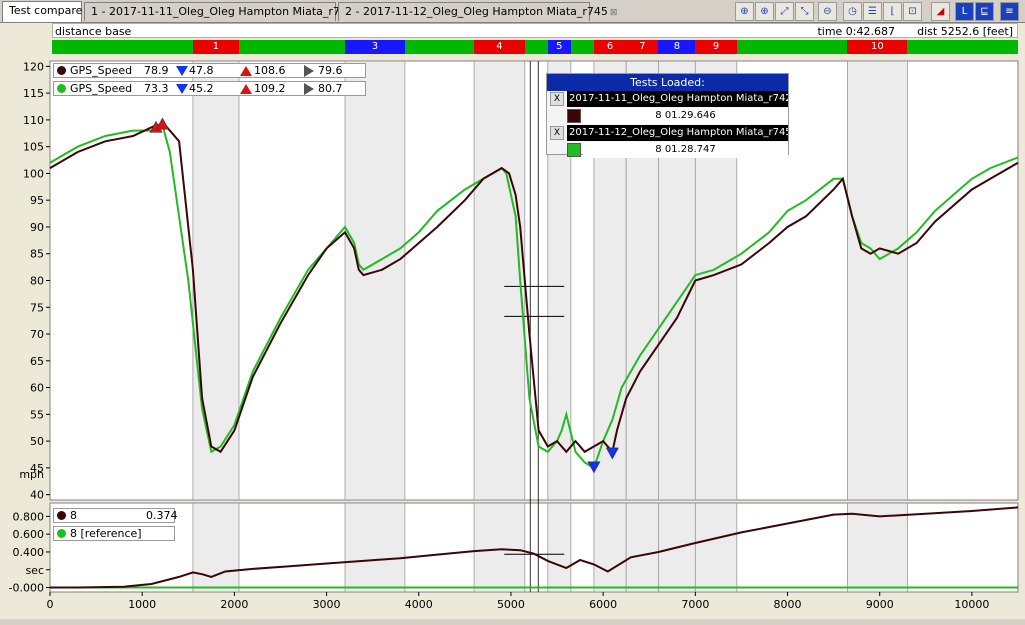  I want to click on y-axis-label-sec: sec, so click(34, 570).